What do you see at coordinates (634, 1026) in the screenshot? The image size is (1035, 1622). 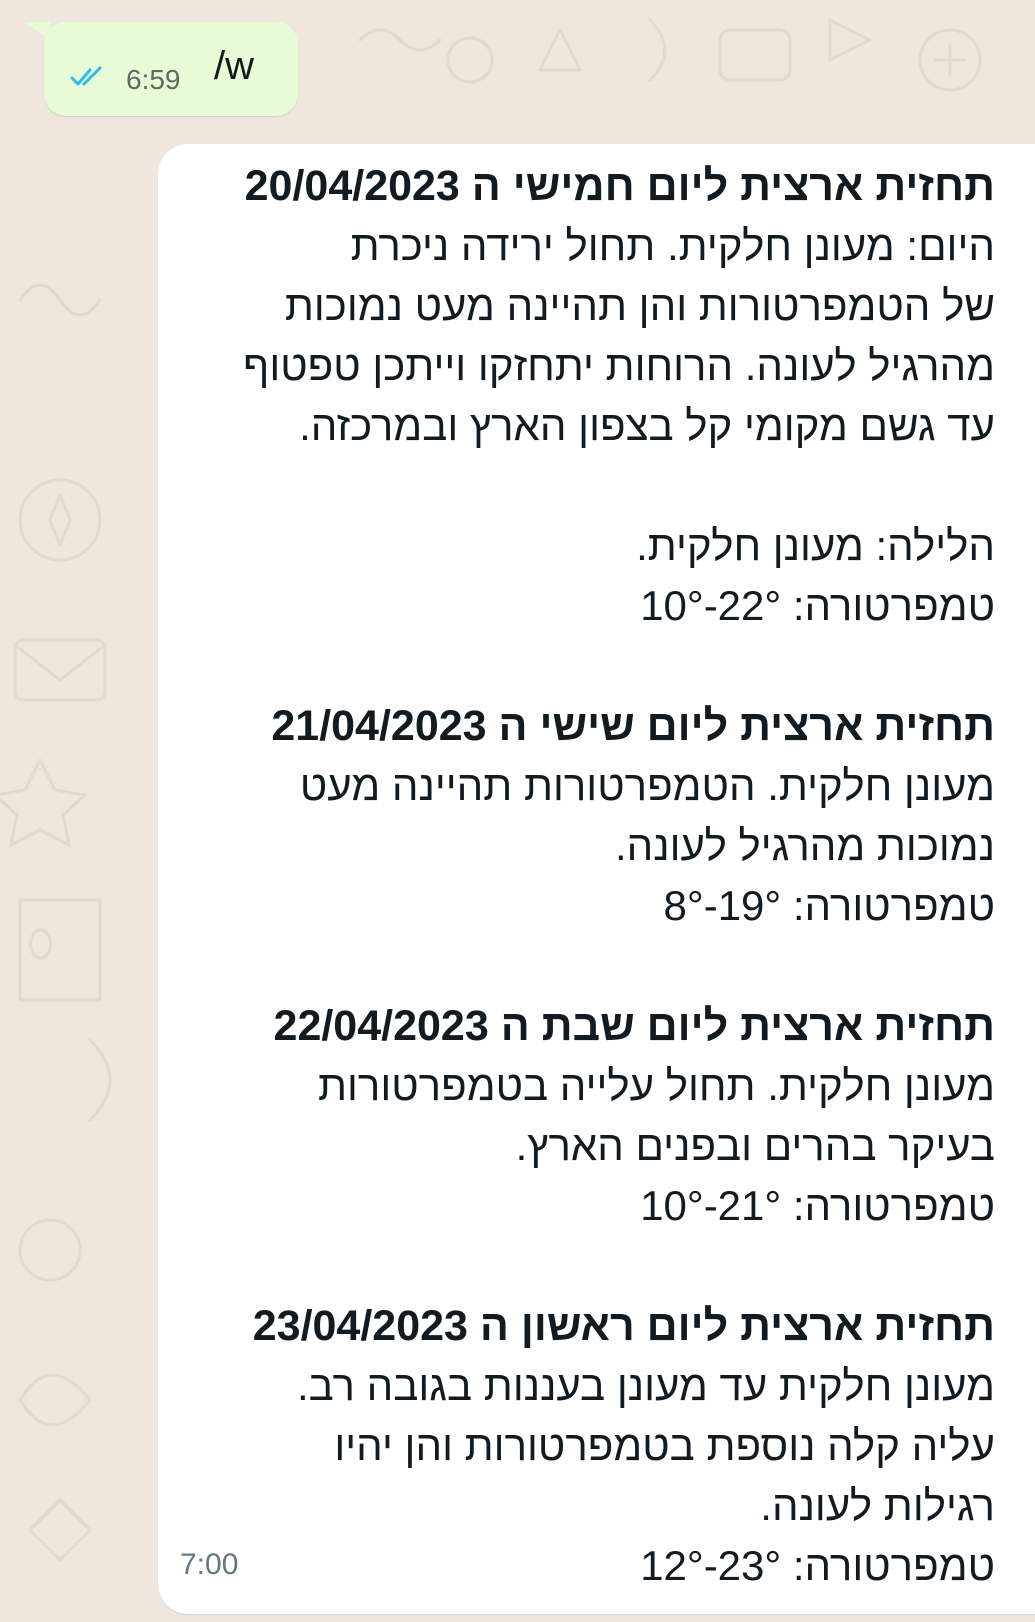 I see `forecast-day-3-title: תחזית ארצית ליום שבת ה 22/04/2023` at bounding box center [634, 1026].